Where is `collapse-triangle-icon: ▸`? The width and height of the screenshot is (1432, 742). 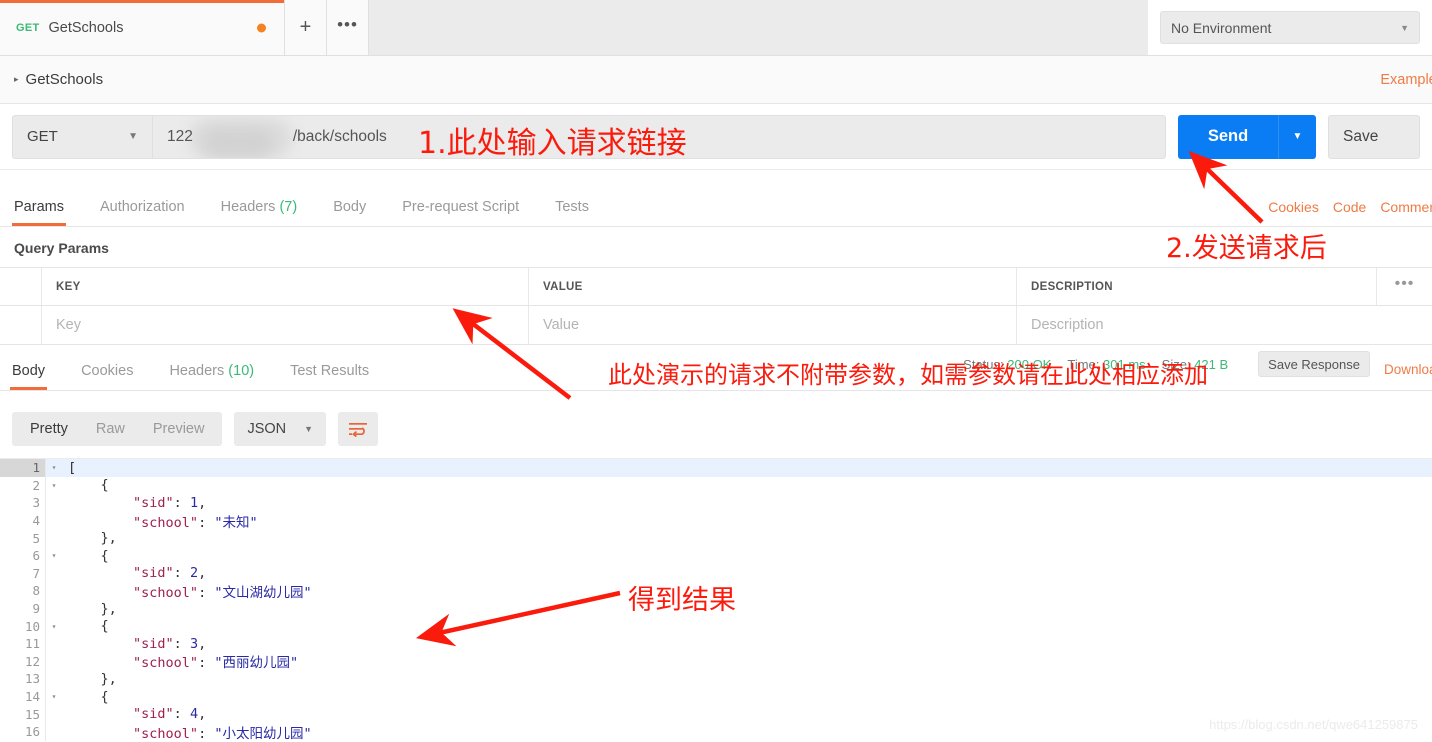 collapse-triangle-icon: ▸ is located at coordinates (16, 79).